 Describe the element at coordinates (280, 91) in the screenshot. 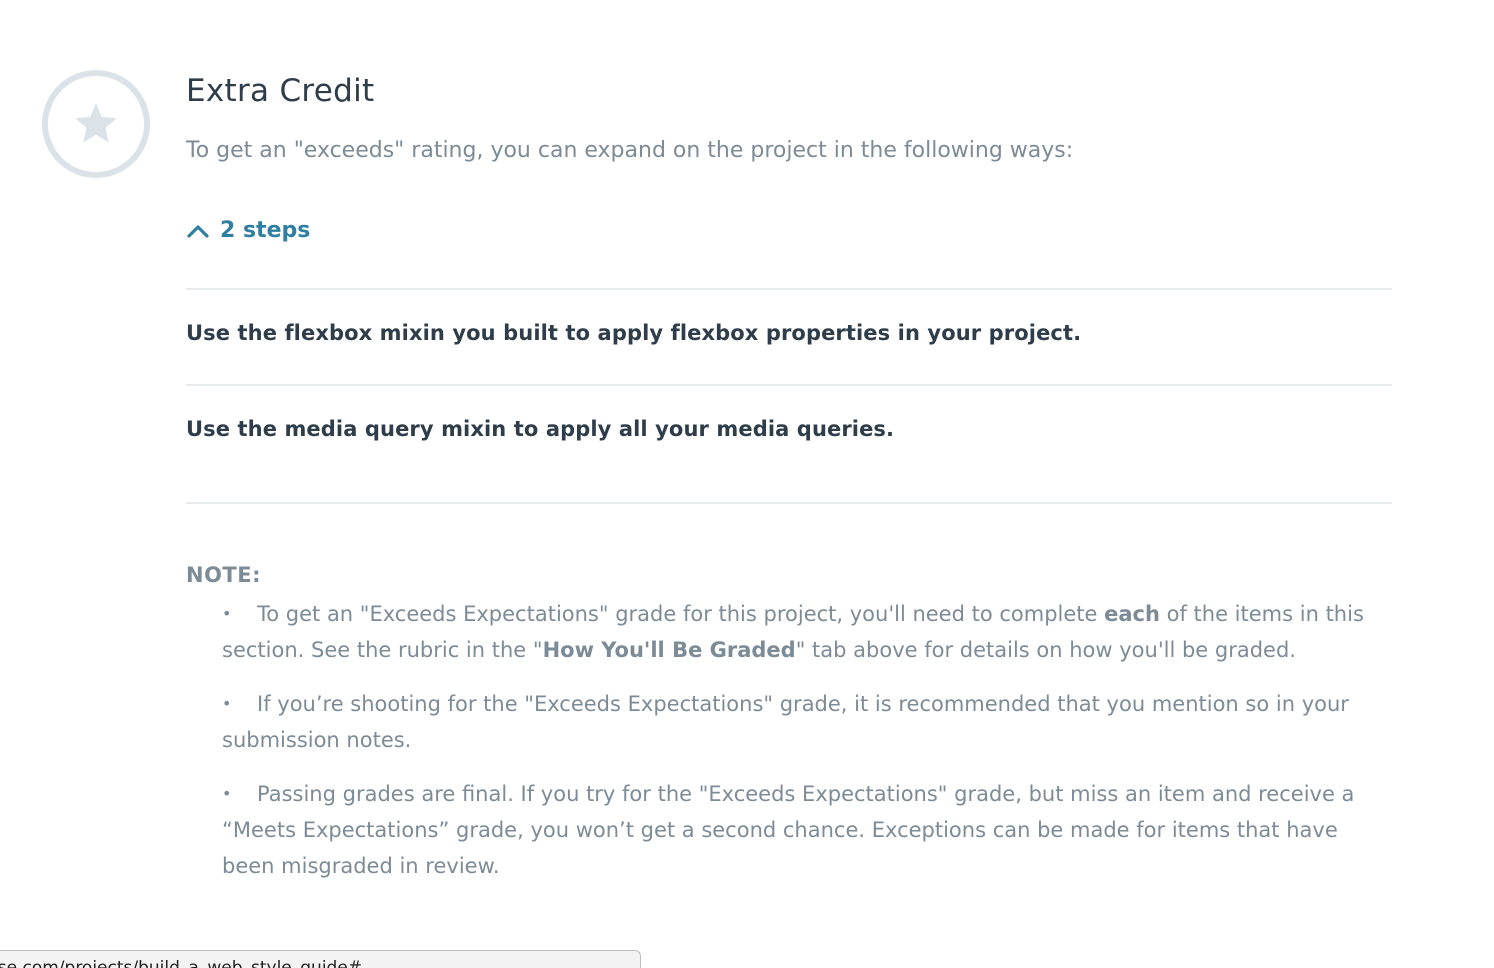

I see `section-title: Extra Credit` at that location.